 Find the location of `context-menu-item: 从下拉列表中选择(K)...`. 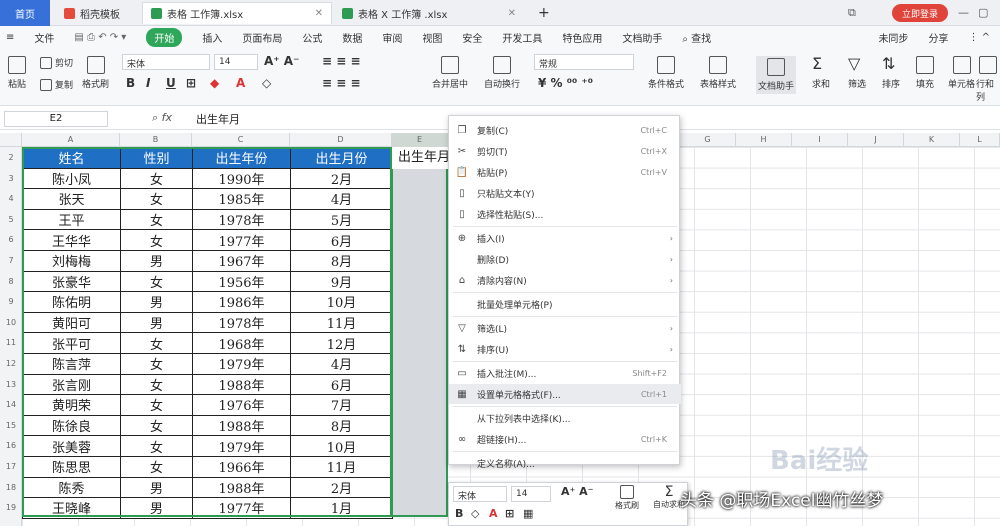

context-menu-item: 从下拉列表中选择(K)... is located at coordinates (565, 418).